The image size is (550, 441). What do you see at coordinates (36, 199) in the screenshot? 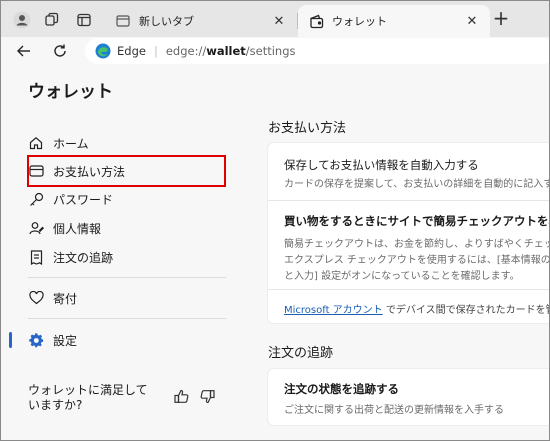
I see `key-icon` at bounding box center [36, 199].